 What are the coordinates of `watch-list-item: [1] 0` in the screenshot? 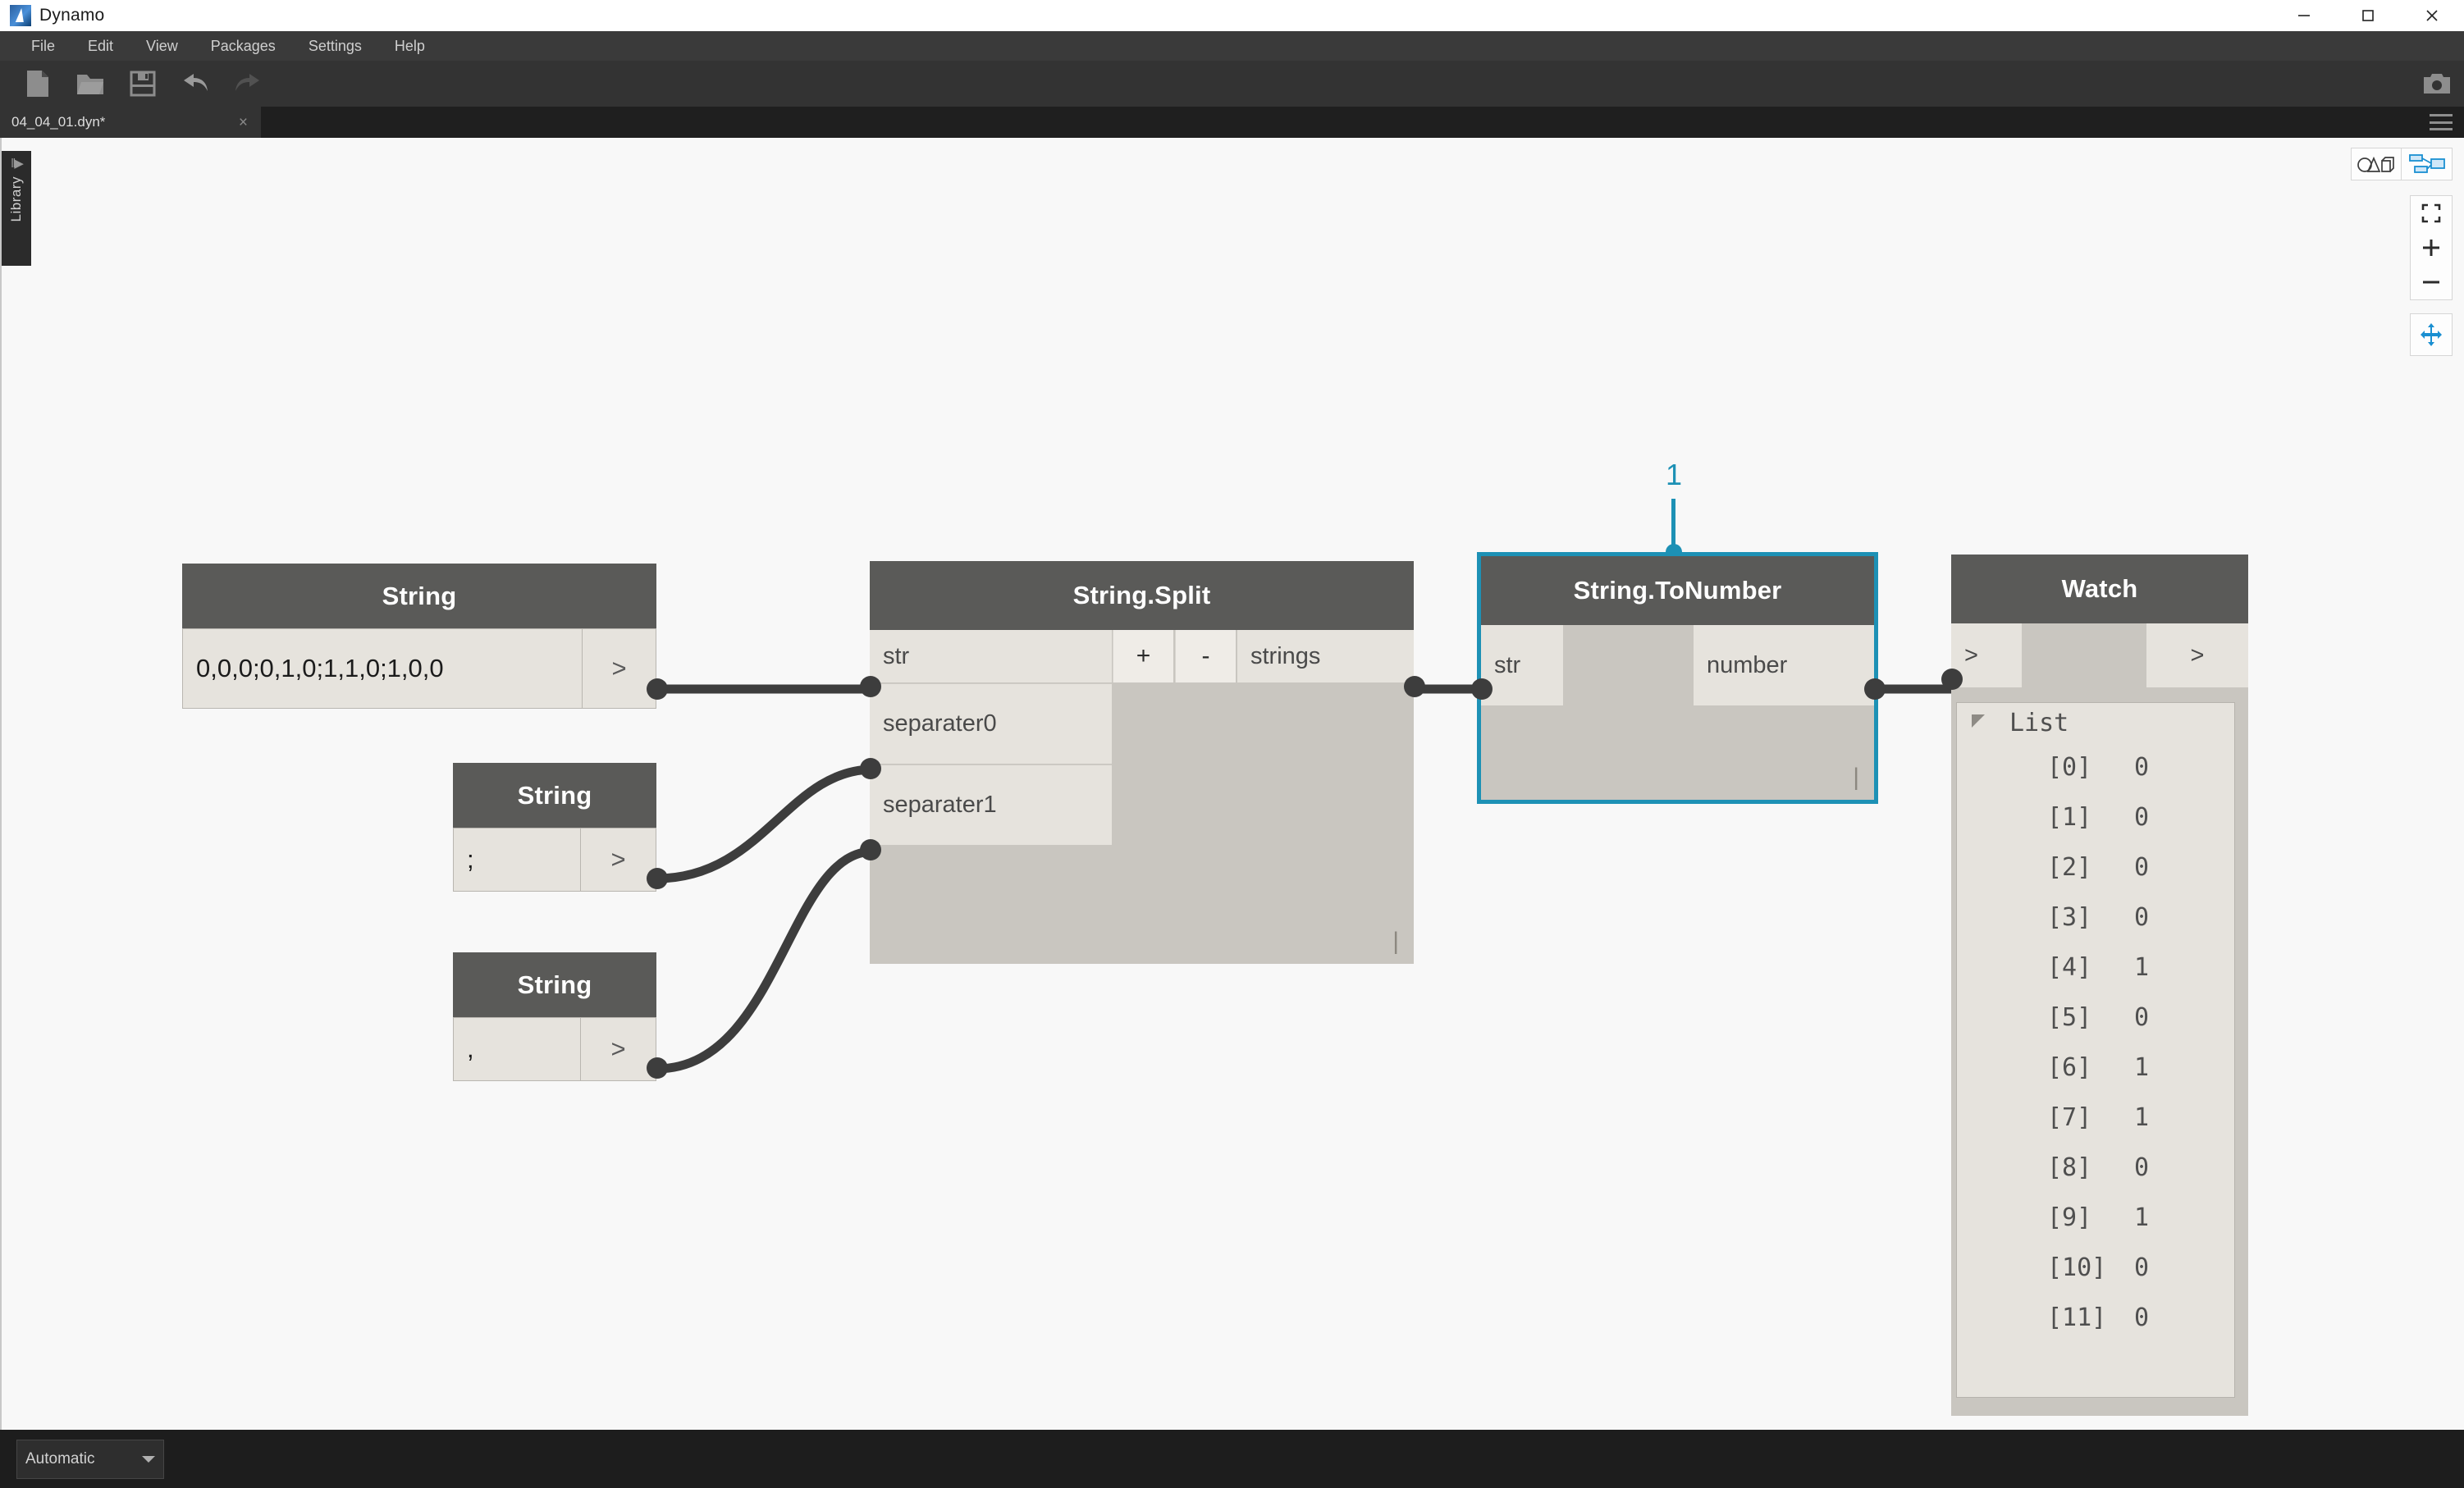 It's located at (2095, 817).